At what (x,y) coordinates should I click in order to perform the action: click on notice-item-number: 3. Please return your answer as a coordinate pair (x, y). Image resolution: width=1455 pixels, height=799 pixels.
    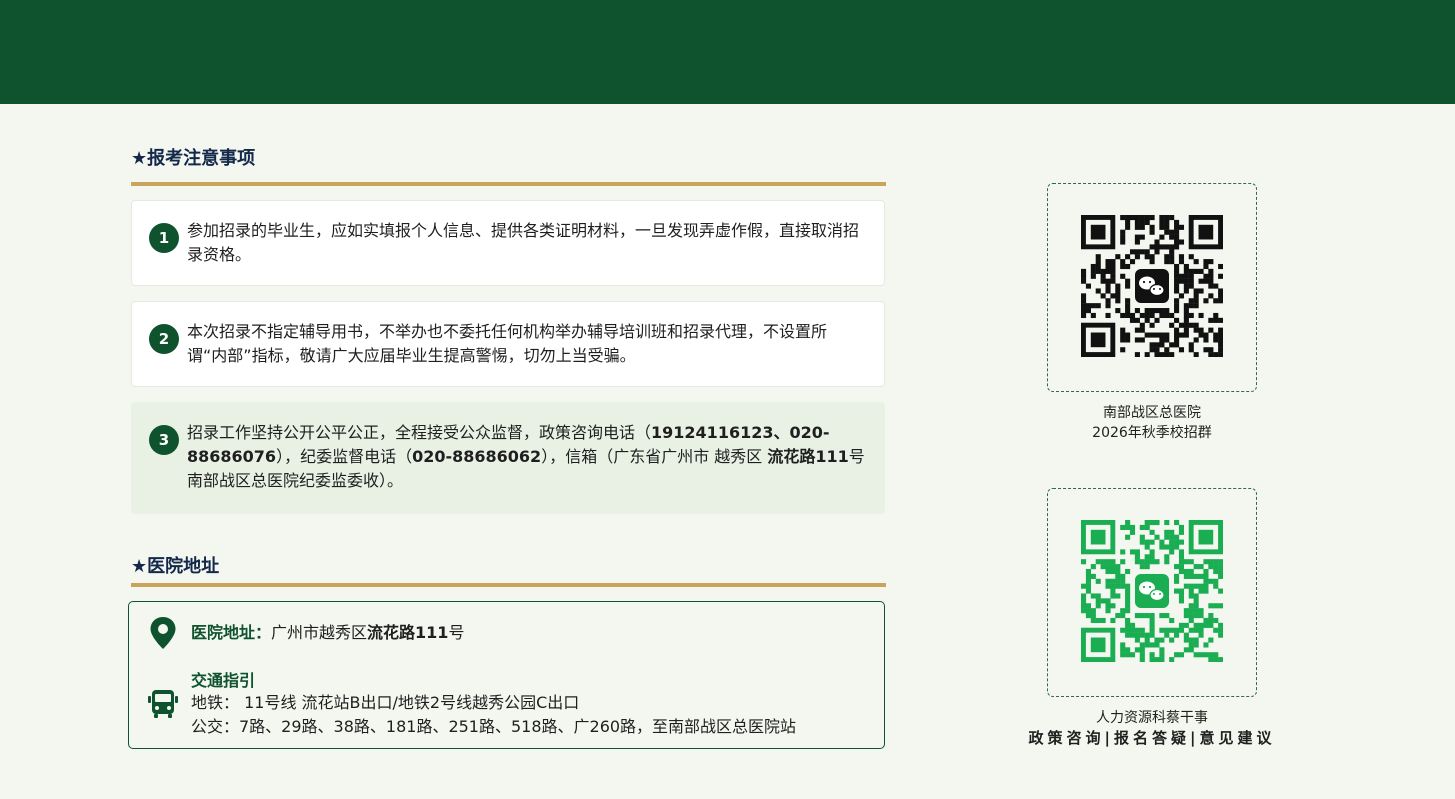
    Looking at the image, I should click on (164, 440).